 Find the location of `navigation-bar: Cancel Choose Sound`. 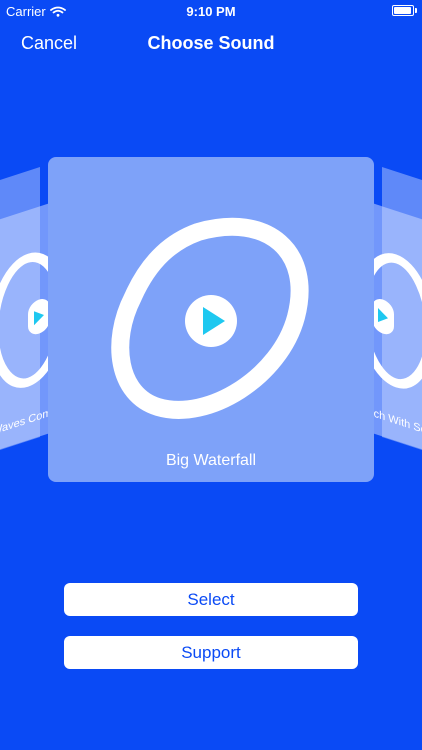

navigation-bar: Cancel Choose Sound is located at coordinates (211, 44).